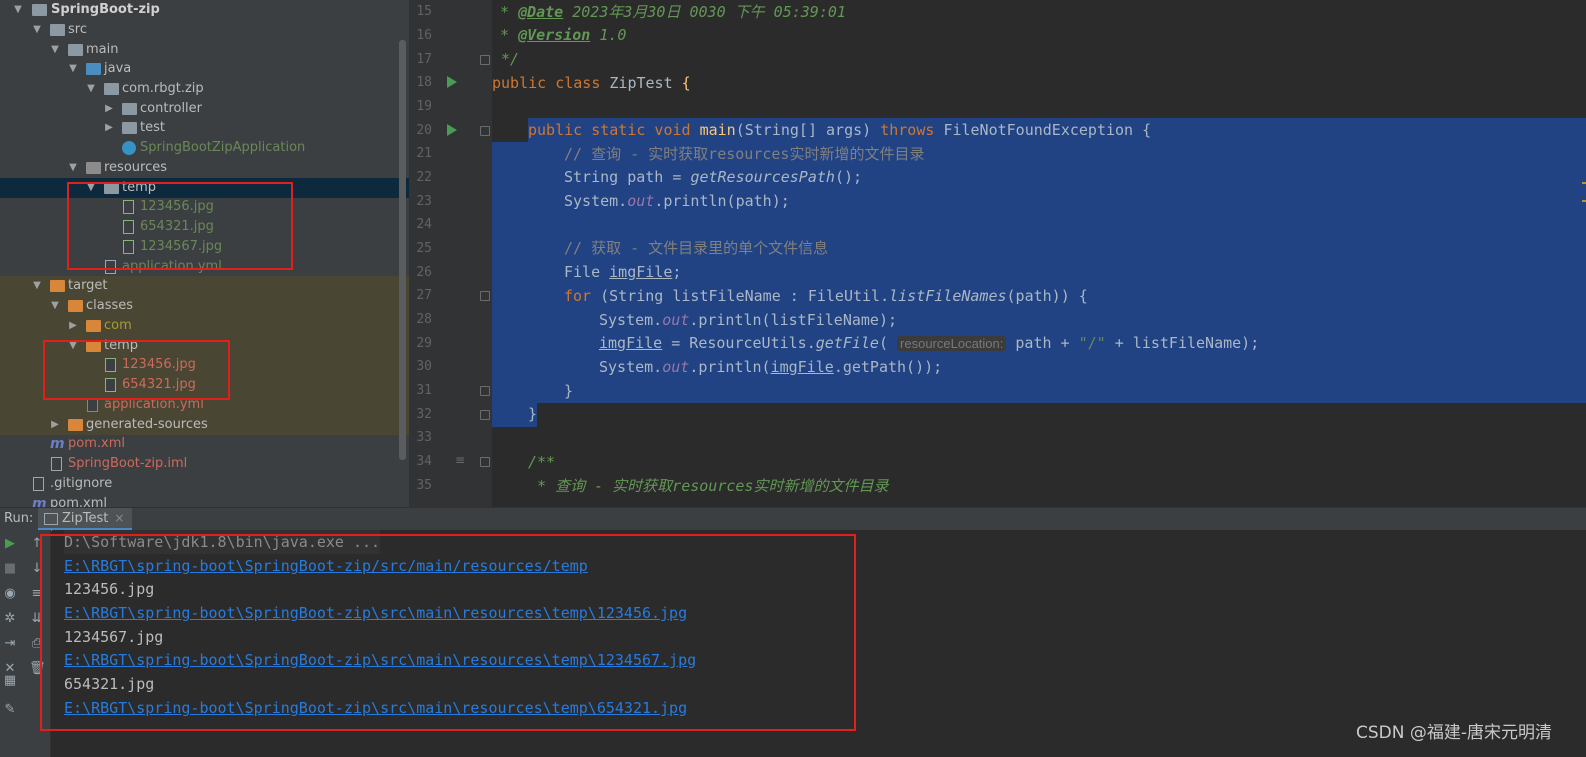 The height and width of the screenshot is (757, 1586). Describe the element at coordinates (128, 463) in the screenshot. I see `tree-item-label: SpringBoot-zip.iml` at that location.